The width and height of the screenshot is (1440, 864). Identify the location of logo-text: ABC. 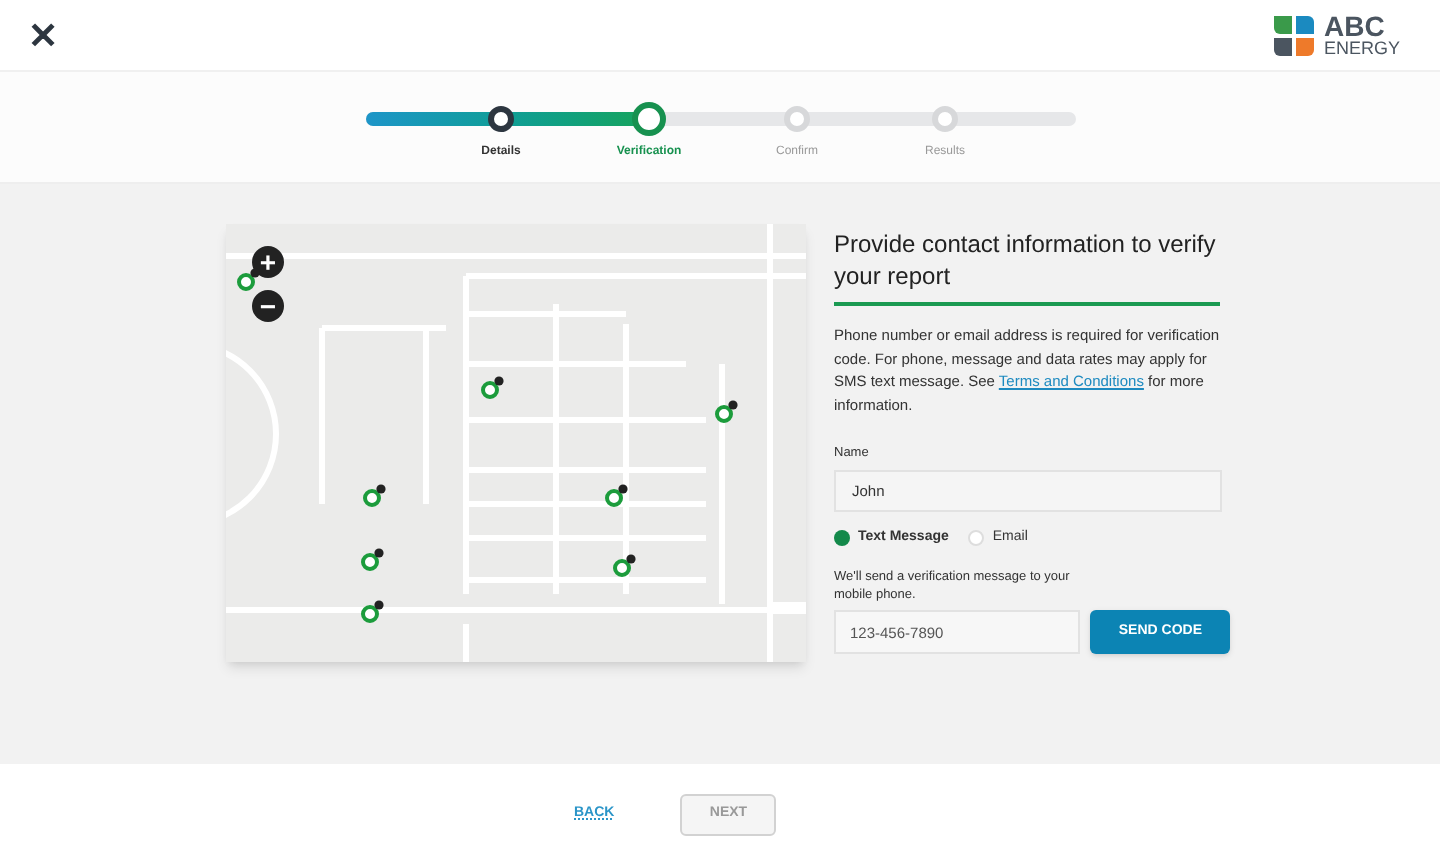
(1354, 26).